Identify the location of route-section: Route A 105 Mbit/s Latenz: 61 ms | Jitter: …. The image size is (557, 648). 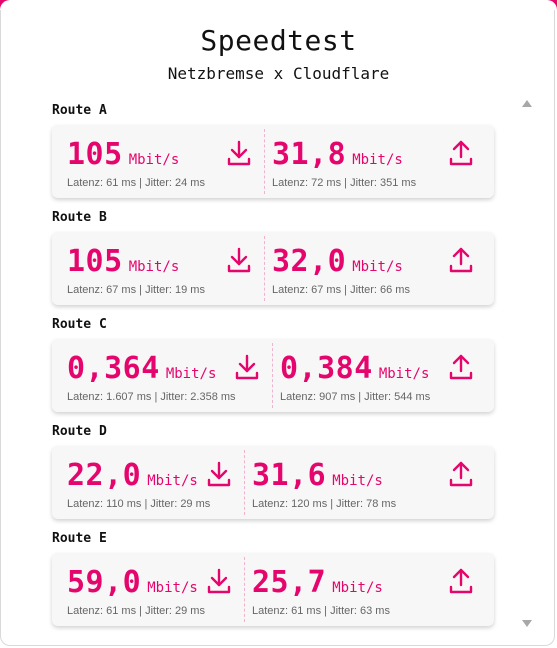
(273, 153).